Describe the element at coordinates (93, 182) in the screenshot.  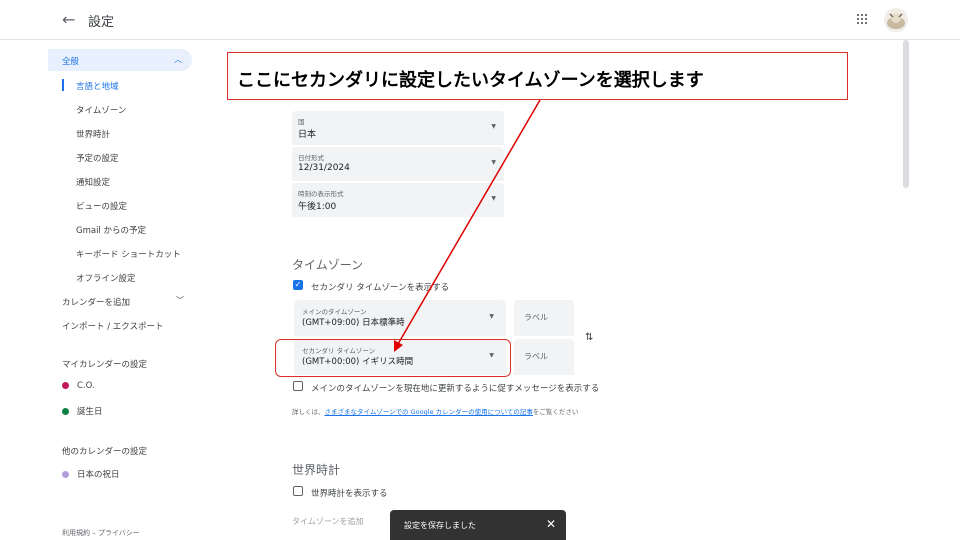
I see `sidebar-item-notifications: 通知設定` at that location.